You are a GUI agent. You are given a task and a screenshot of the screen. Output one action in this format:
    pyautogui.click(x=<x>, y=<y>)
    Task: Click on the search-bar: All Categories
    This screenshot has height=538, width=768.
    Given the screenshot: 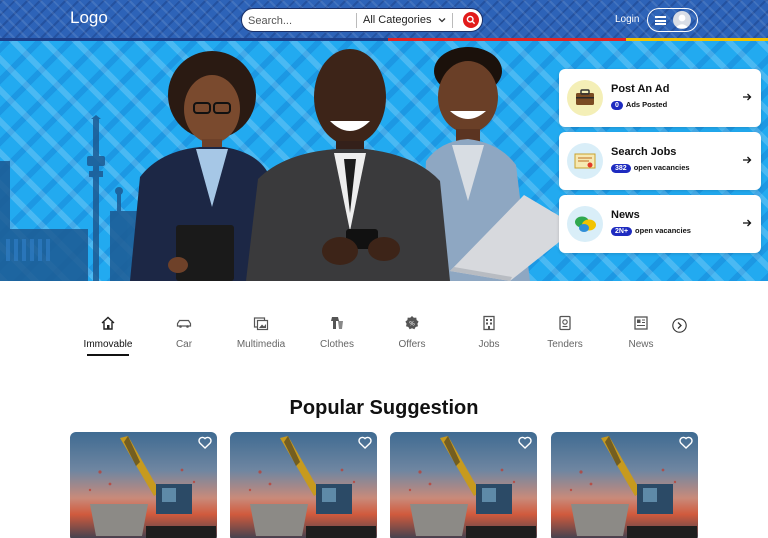 What is the action you would take?
    pyautogui.click(x=362, y=20)
    